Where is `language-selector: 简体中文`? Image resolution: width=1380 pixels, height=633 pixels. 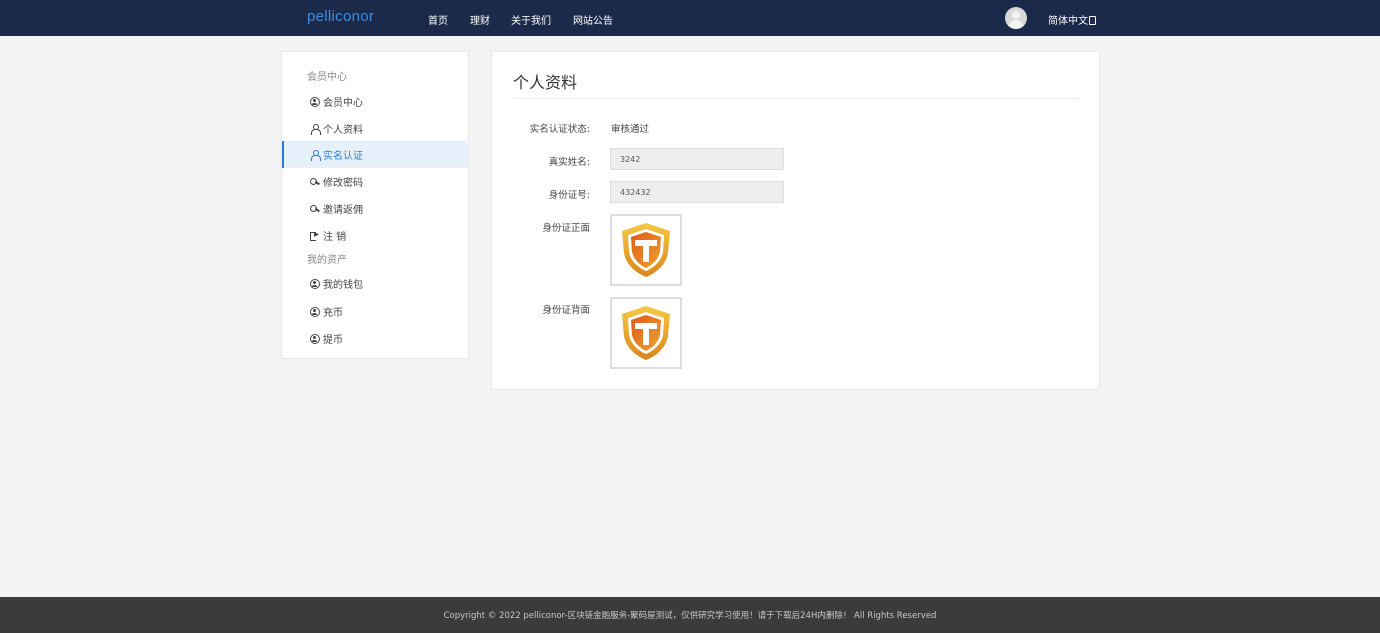 language-selector: 简体中文 is located at coordinates (1072, 19).